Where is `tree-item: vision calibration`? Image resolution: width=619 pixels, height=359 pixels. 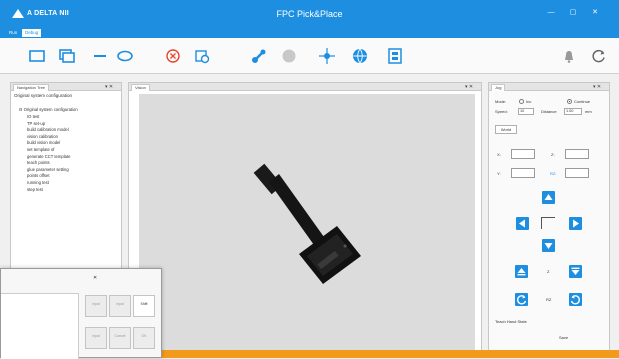
tree-item: vision calibration is located at coordinates (52, 136).